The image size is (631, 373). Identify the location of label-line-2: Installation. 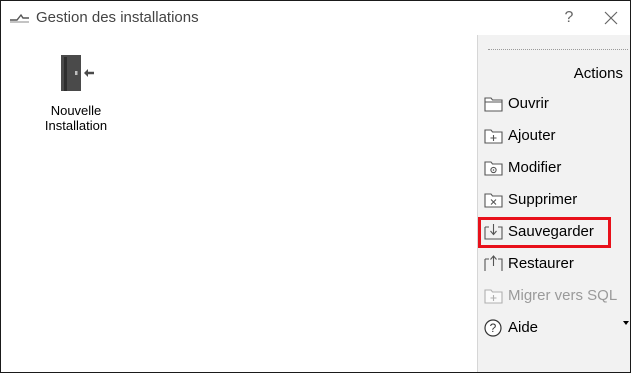
(76, 125).